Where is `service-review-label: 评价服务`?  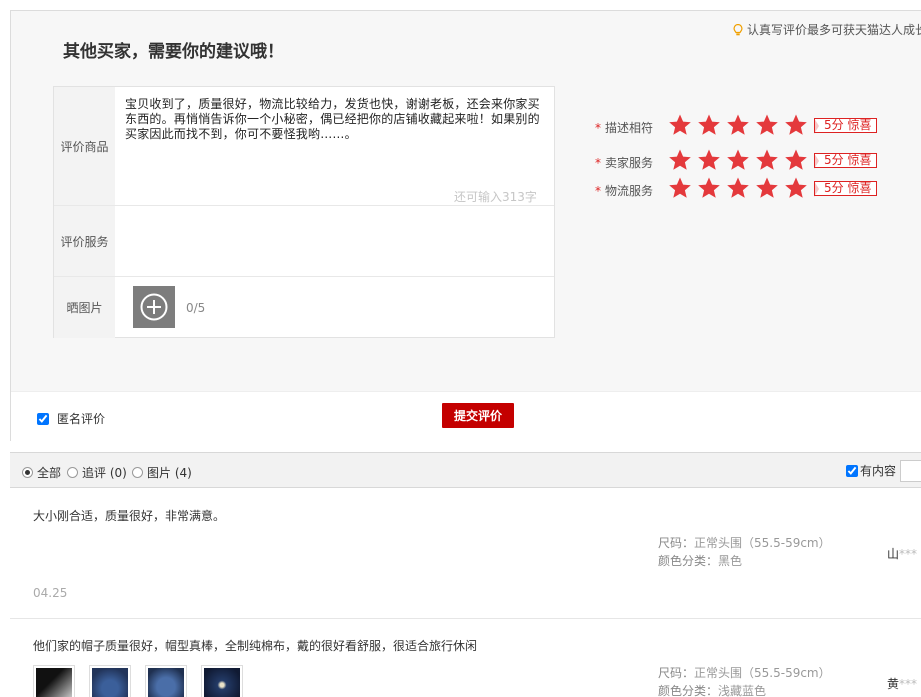 service-review-label: 评价服务 is located at coordinates (84, 241).